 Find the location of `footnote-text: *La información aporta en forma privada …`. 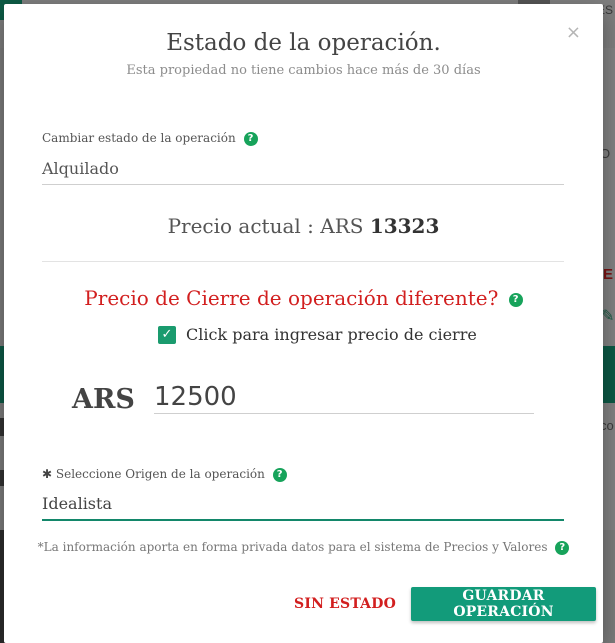

footnote-text: *La información aporta en forma privada … is located at coordinates (292, 547).